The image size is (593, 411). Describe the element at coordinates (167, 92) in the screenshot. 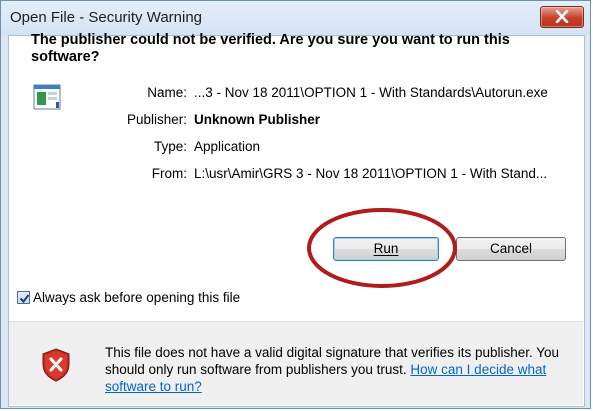

I see `name-label: Name:` at that location.